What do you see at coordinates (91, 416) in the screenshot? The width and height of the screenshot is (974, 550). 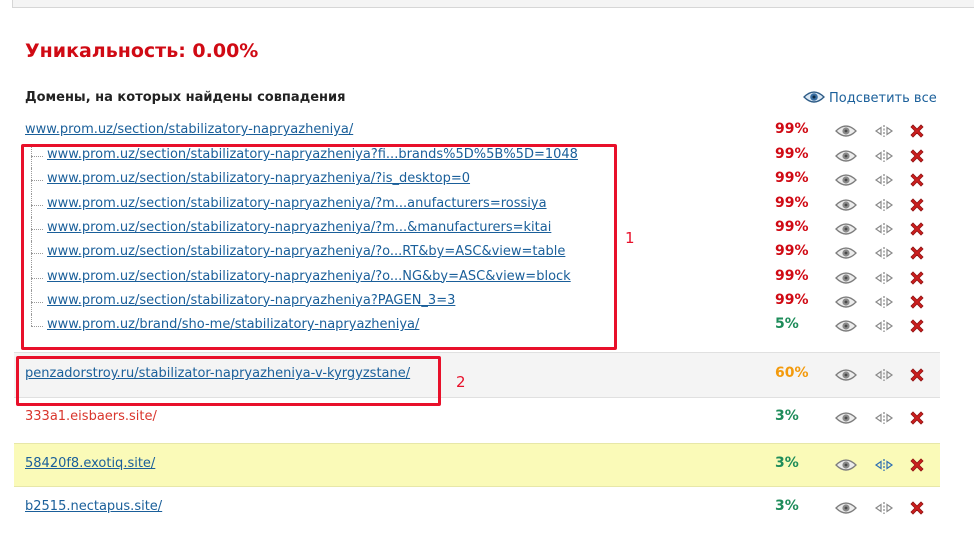 I see `domain-url-link: 333a1.eisbaers.site/` at bounding box center [91, 416].